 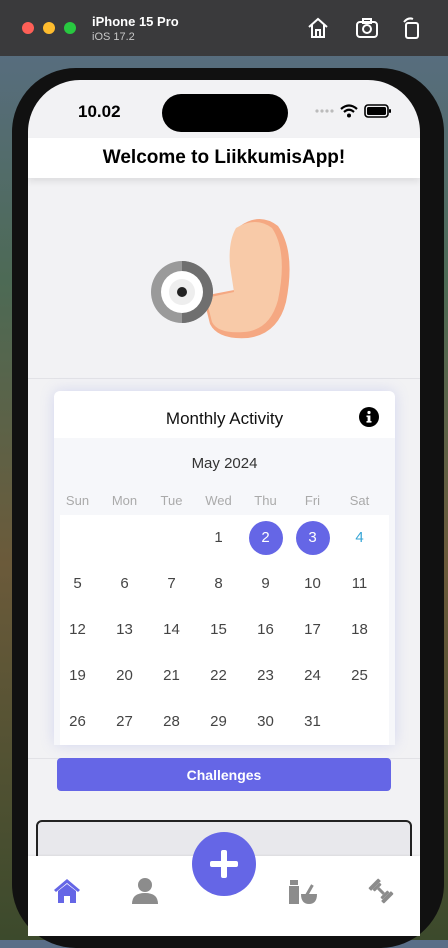 I want to click on calendar-day: 18, so click(x=360, y=630).